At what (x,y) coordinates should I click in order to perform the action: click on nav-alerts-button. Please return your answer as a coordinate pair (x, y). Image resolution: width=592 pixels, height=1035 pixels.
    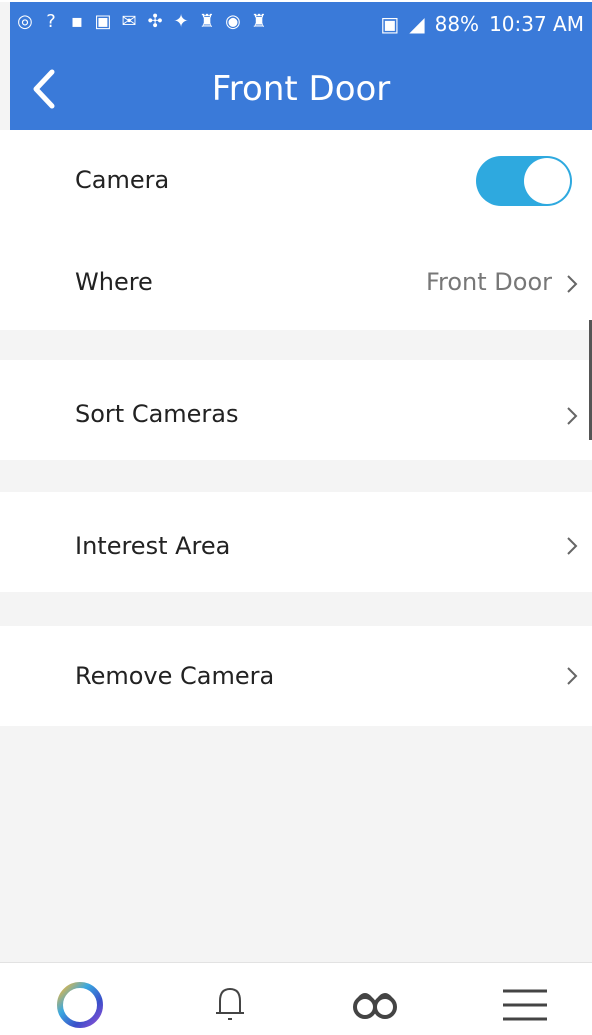
    Looking at the image, I should click on (230, 1004).